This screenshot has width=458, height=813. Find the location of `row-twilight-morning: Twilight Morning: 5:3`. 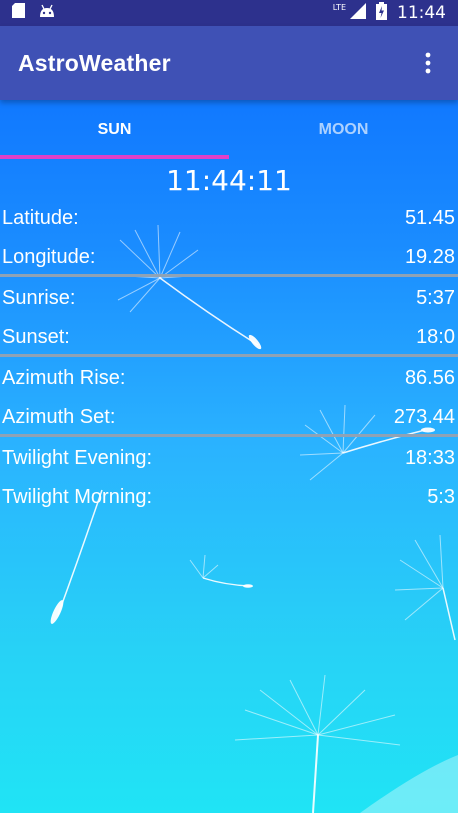

row-twilight-morning: Twilight Morning: 5:3 is located at coordinates (229, 497).